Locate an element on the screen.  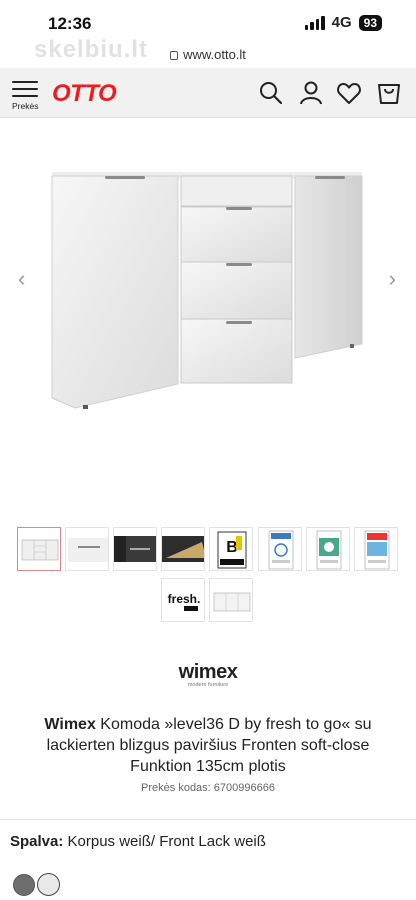
status-time: 12:36 is located at coordinates (70, 23).